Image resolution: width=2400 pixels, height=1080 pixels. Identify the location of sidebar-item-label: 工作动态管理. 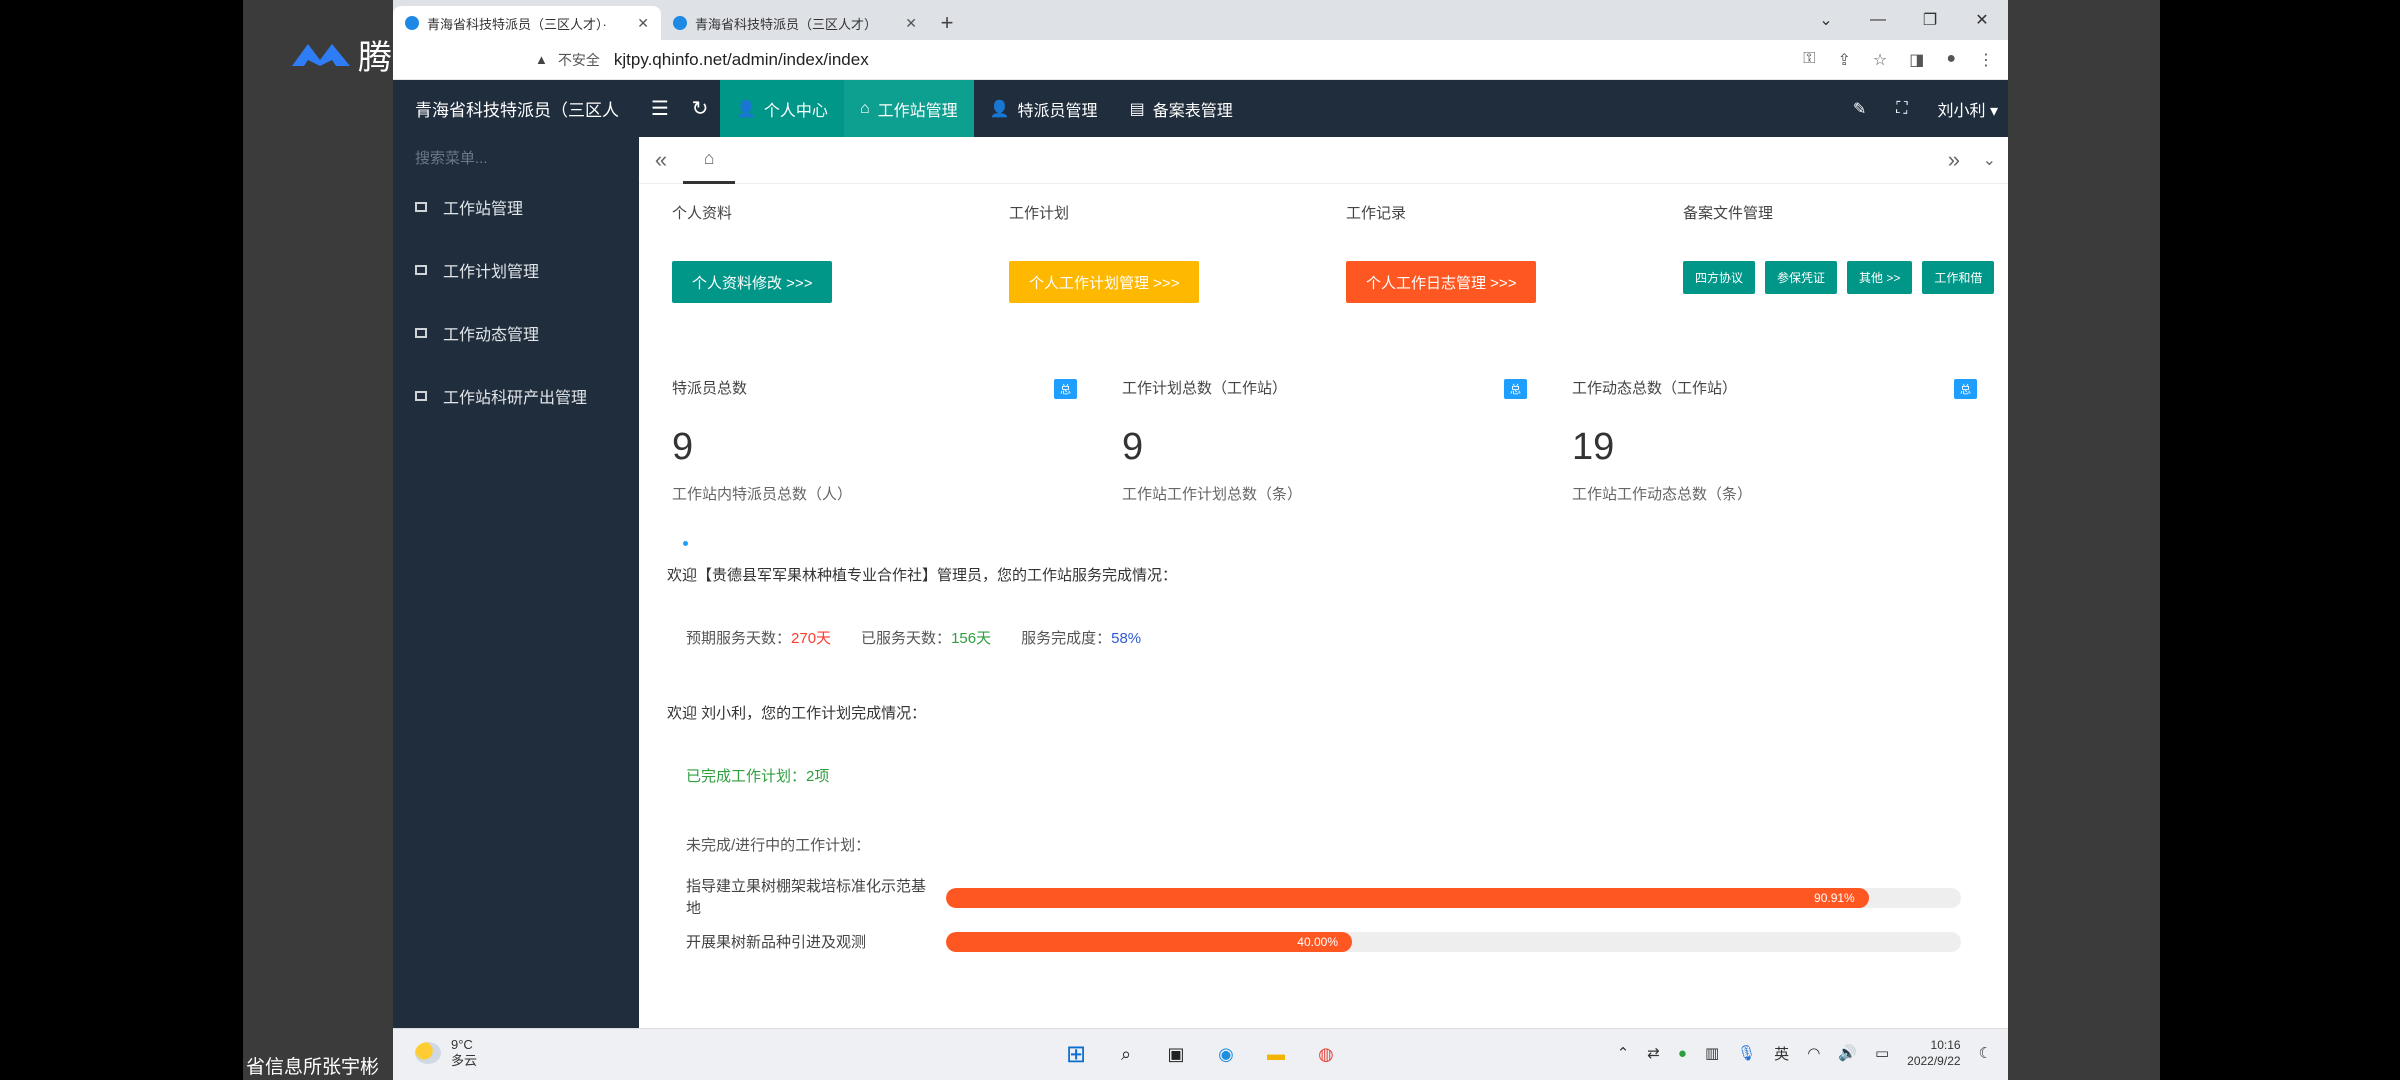
(491, 335).